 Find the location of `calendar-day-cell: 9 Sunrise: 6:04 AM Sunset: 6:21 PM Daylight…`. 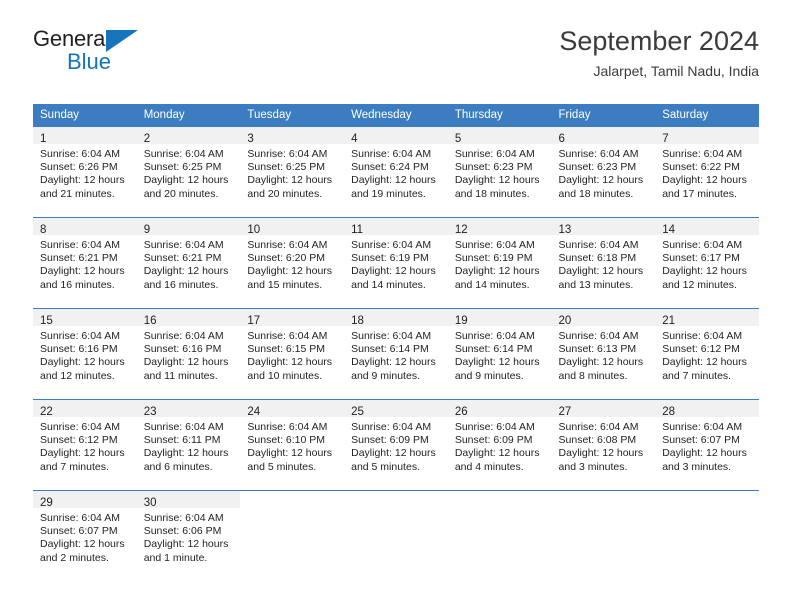

calendar-day-cell: 9 Sunrise: 6:04 AM Sunset: 6:21 PM Daylight… is located at coordinates (188, 263).